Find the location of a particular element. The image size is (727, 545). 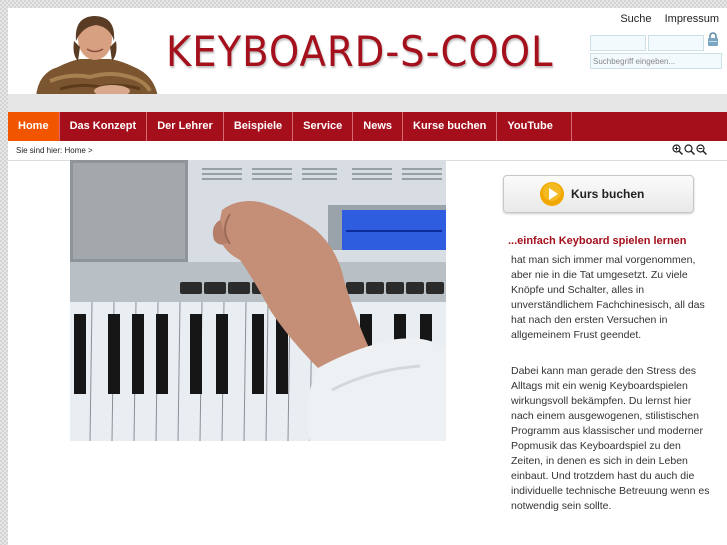

search-input is located at coordinates (656, 61).